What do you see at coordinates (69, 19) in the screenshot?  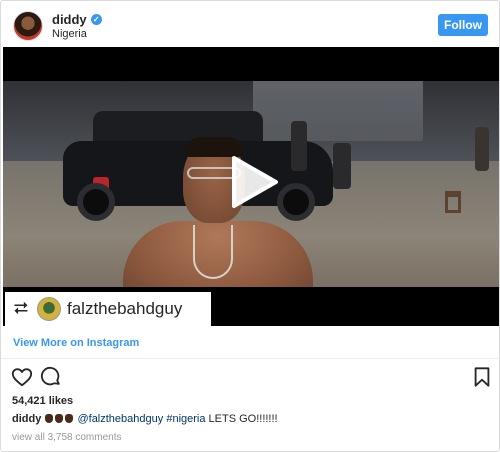 I see `username-link: diddy` at bounding box center [69, 19].